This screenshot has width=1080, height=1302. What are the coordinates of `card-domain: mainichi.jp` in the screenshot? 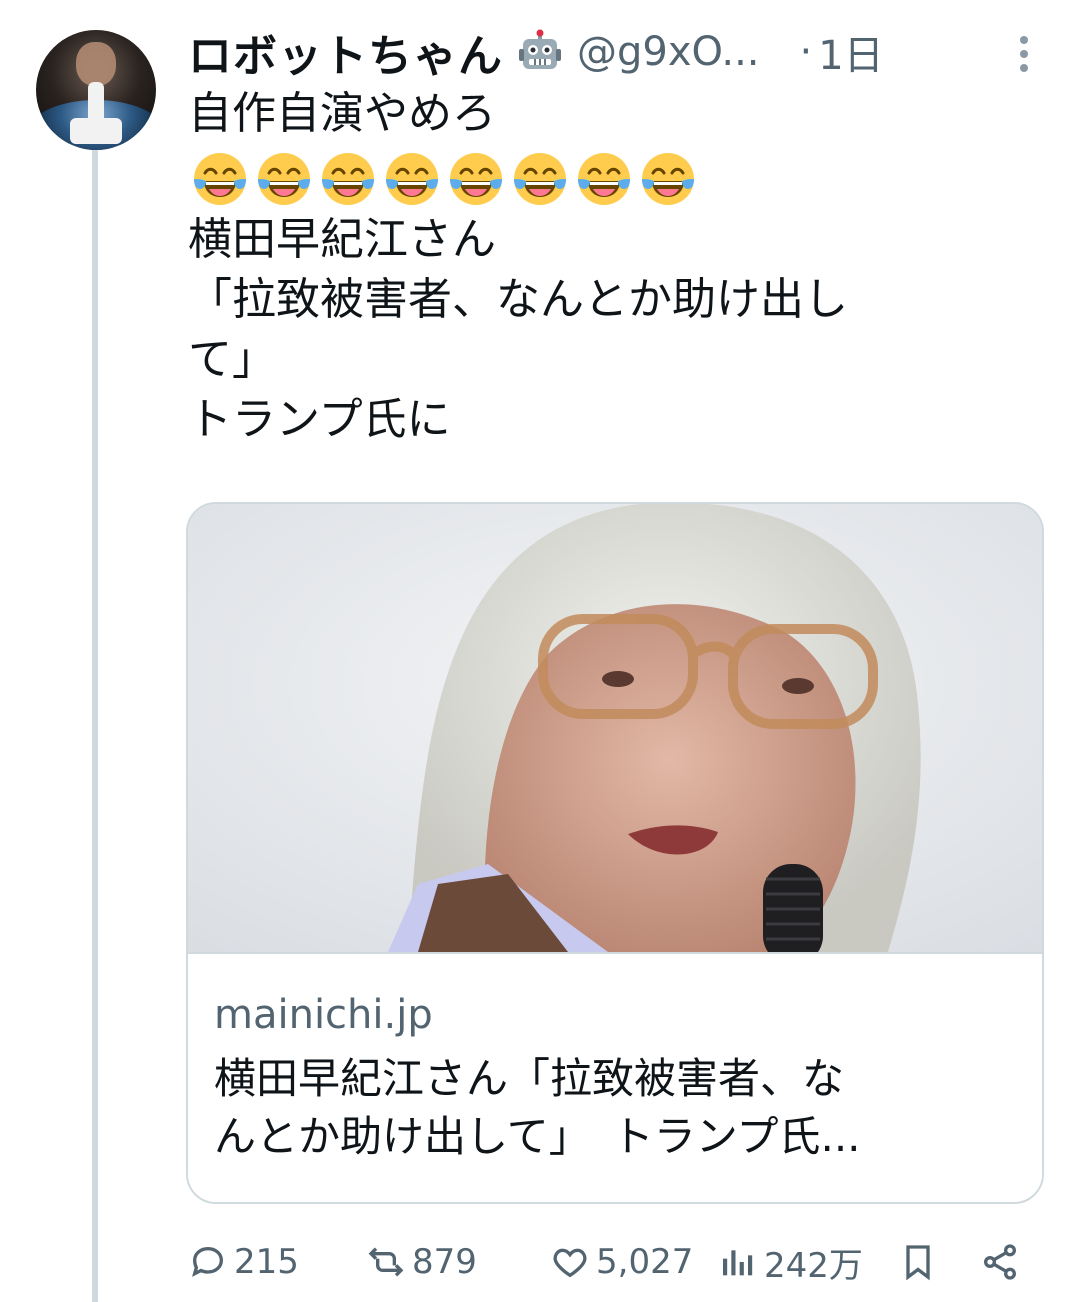 It's located at (323, 1015).